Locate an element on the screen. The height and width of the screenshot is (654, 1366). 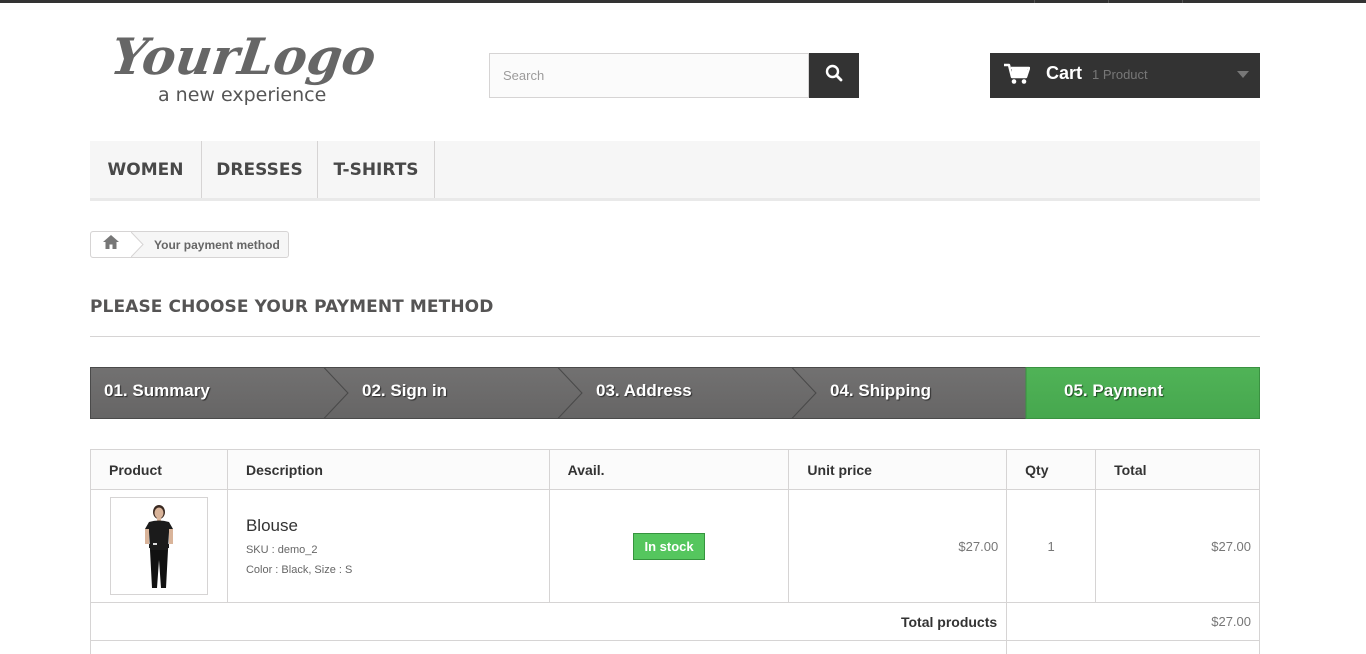
step-shipping: 04. Shipping is located at coordinates (880, 391).